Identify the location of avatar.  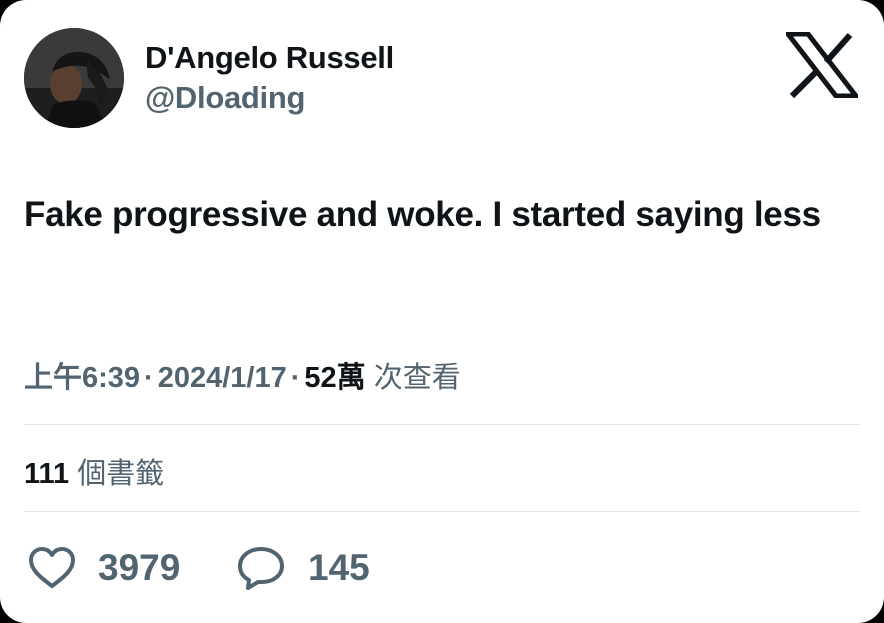
(74, 78).